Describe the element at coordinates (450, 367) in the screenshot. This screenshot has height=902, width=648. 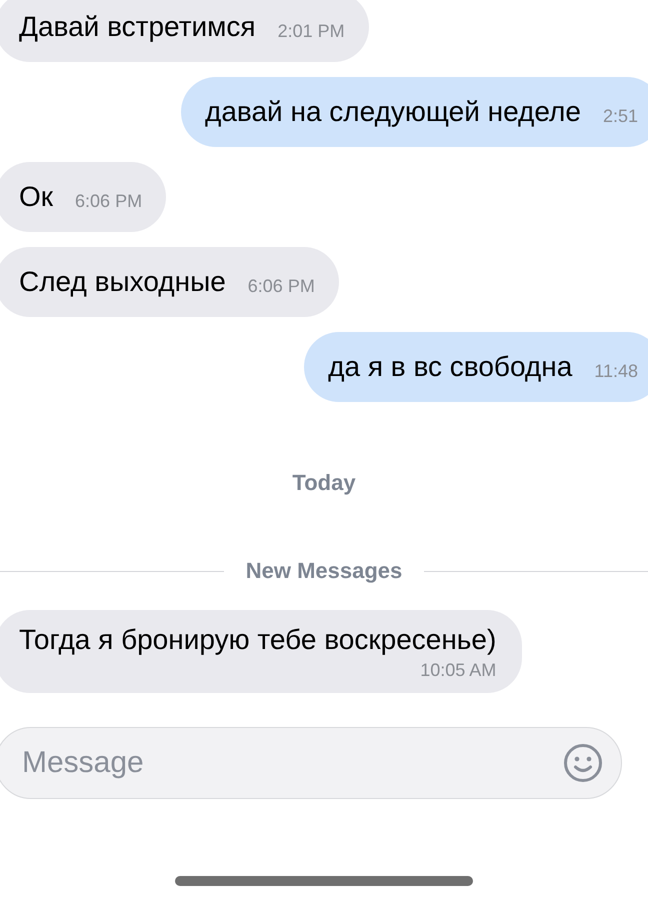
I see `message-text: да я в вс свободна` at that location.